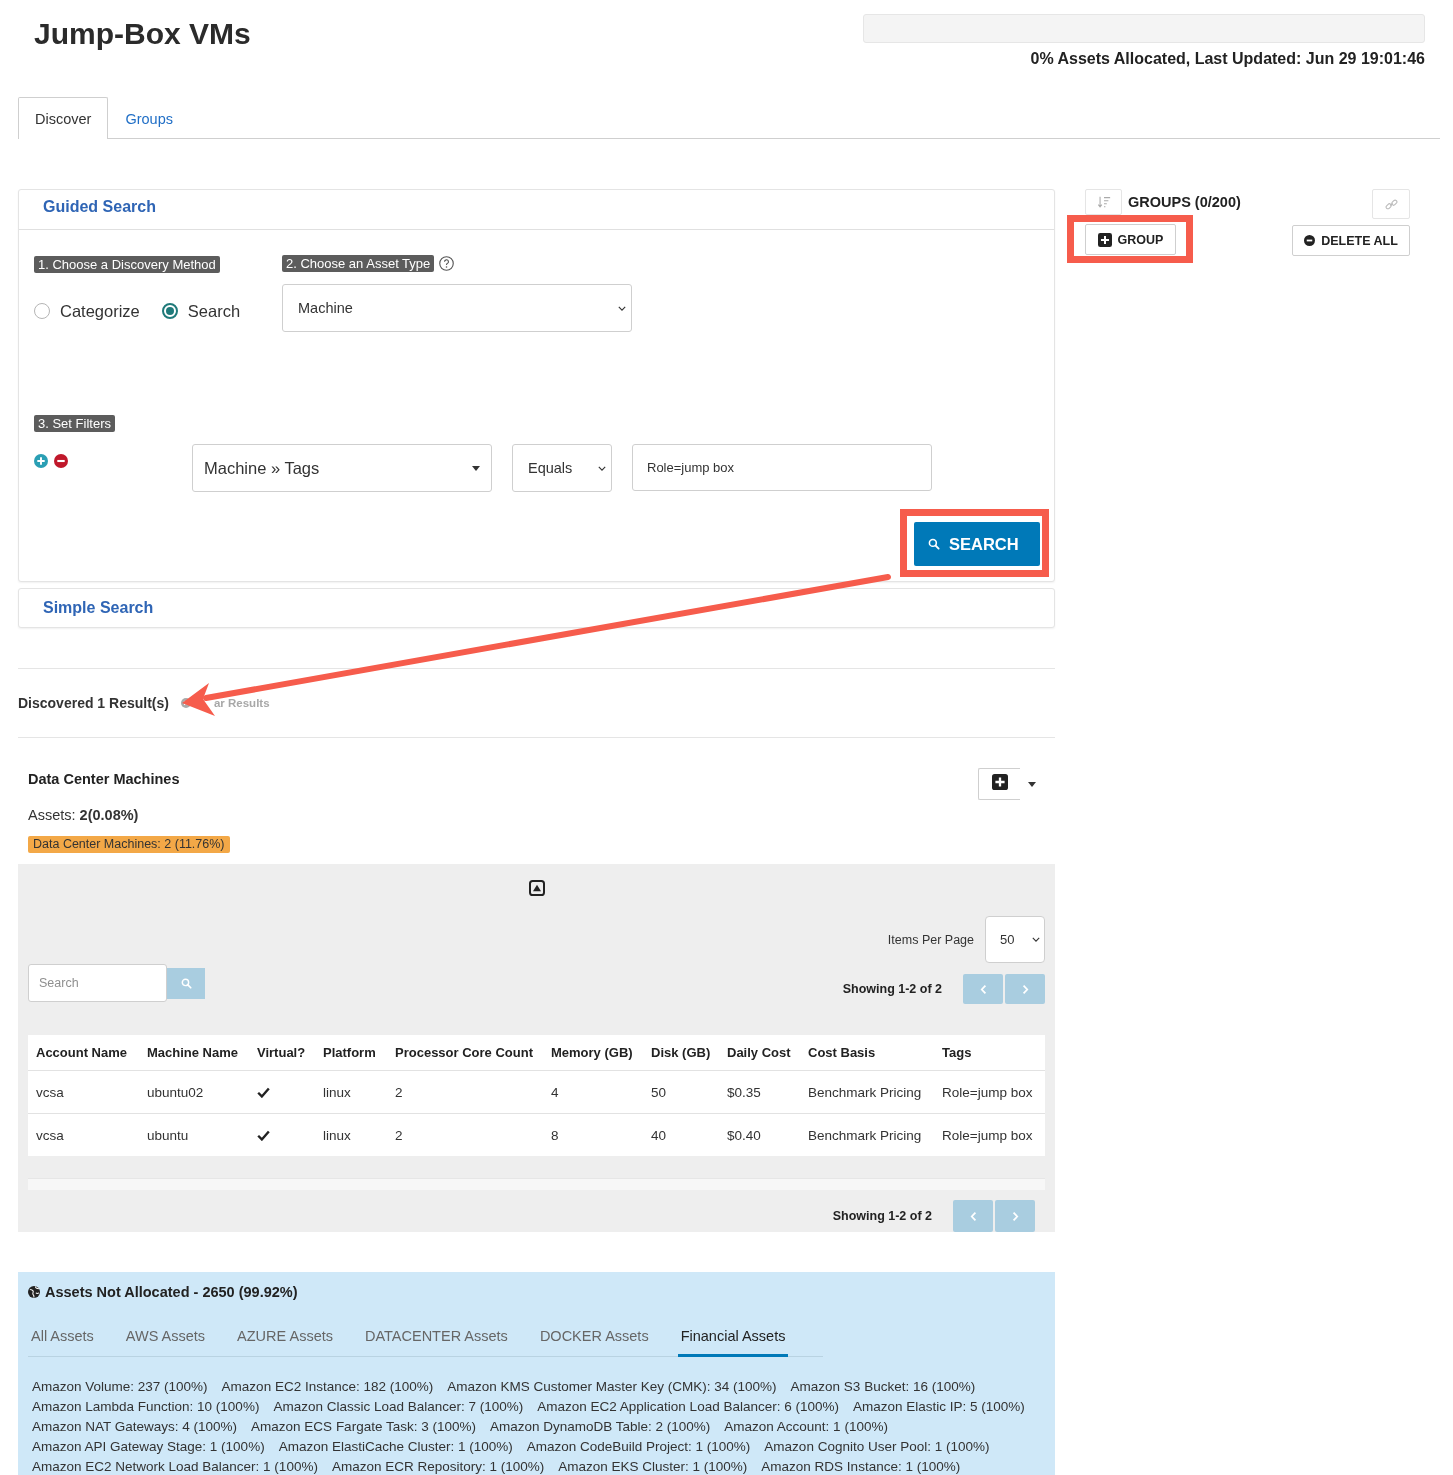 The image size is (1453, 1475). I want to click on asset-count-text: Assets: 2(0.08%), so click(83, 815).